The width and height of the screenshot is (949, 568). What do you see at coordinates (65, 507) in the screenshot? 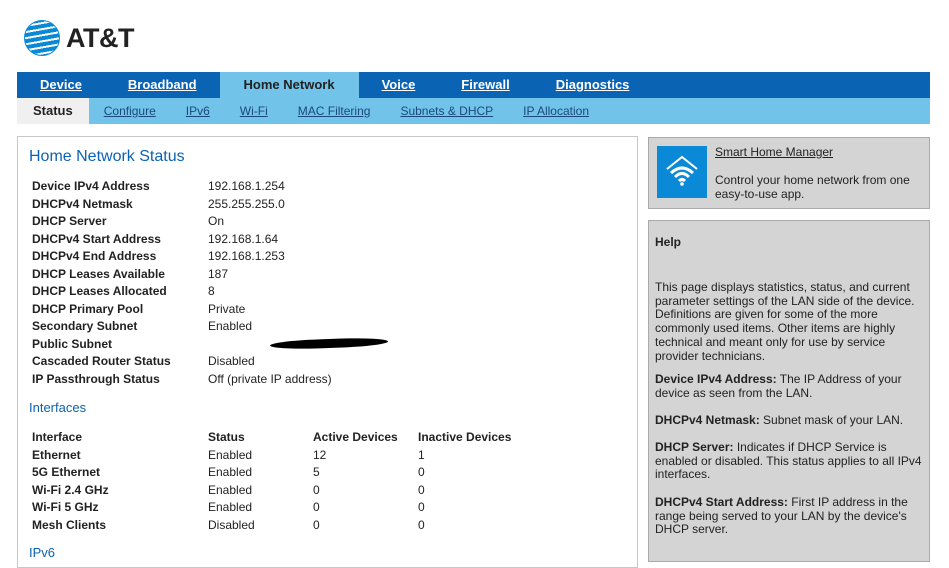
I see `table-cell: Wi-Fi 5 GHz` at bounding box center [65, 507].